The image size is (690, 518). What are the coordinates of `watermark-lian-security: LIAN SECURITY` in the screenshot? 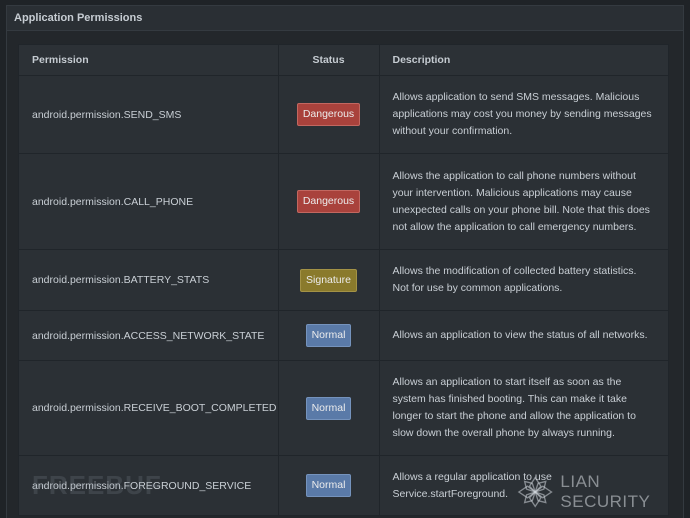 It's located at (603, 491).